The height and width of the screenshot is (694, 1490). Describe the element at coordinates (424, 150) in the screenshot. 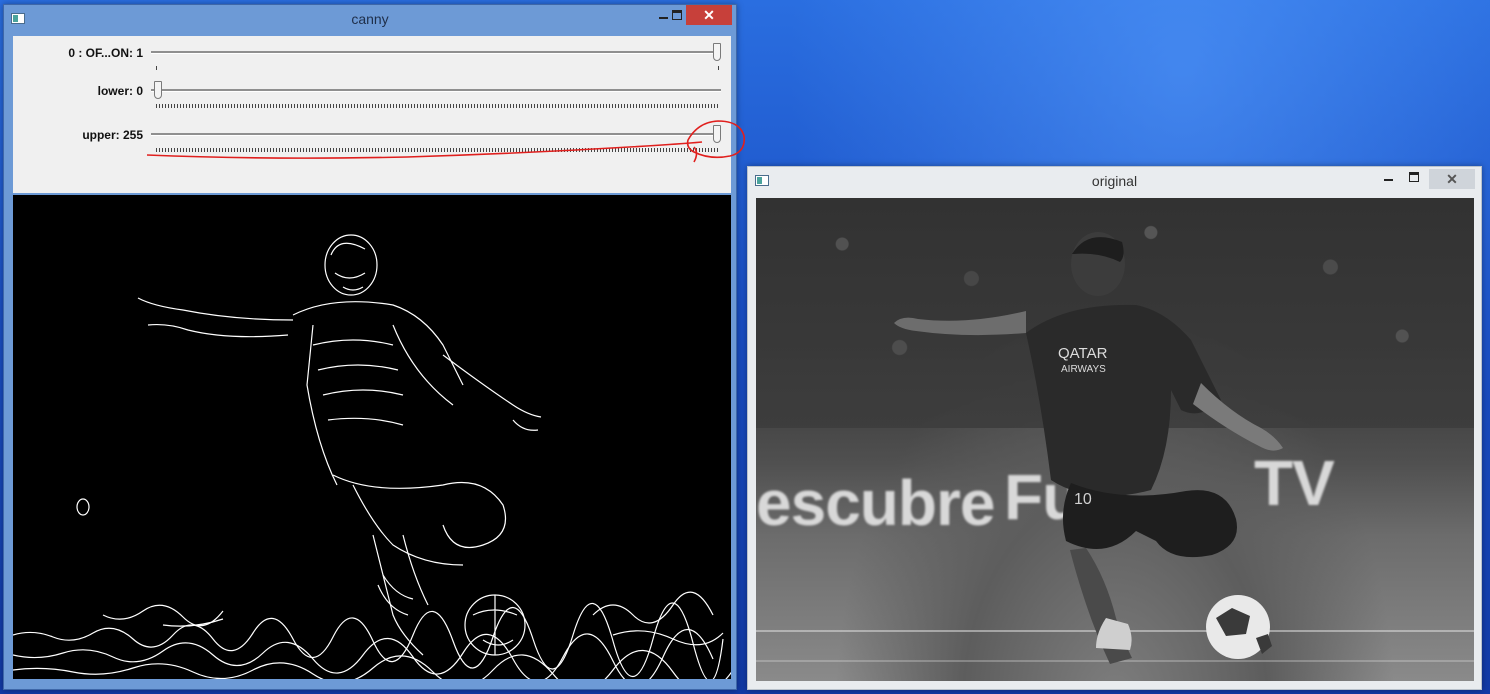

I see `annotation-underline` at that location.